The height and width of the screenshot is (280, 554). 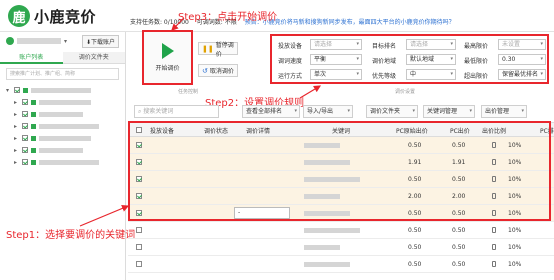 What do you see at coordinates (62, 41) in the screenshot?
I see `account-selector: ▾ ⬇下载账户` at bounding box center [62, 41].